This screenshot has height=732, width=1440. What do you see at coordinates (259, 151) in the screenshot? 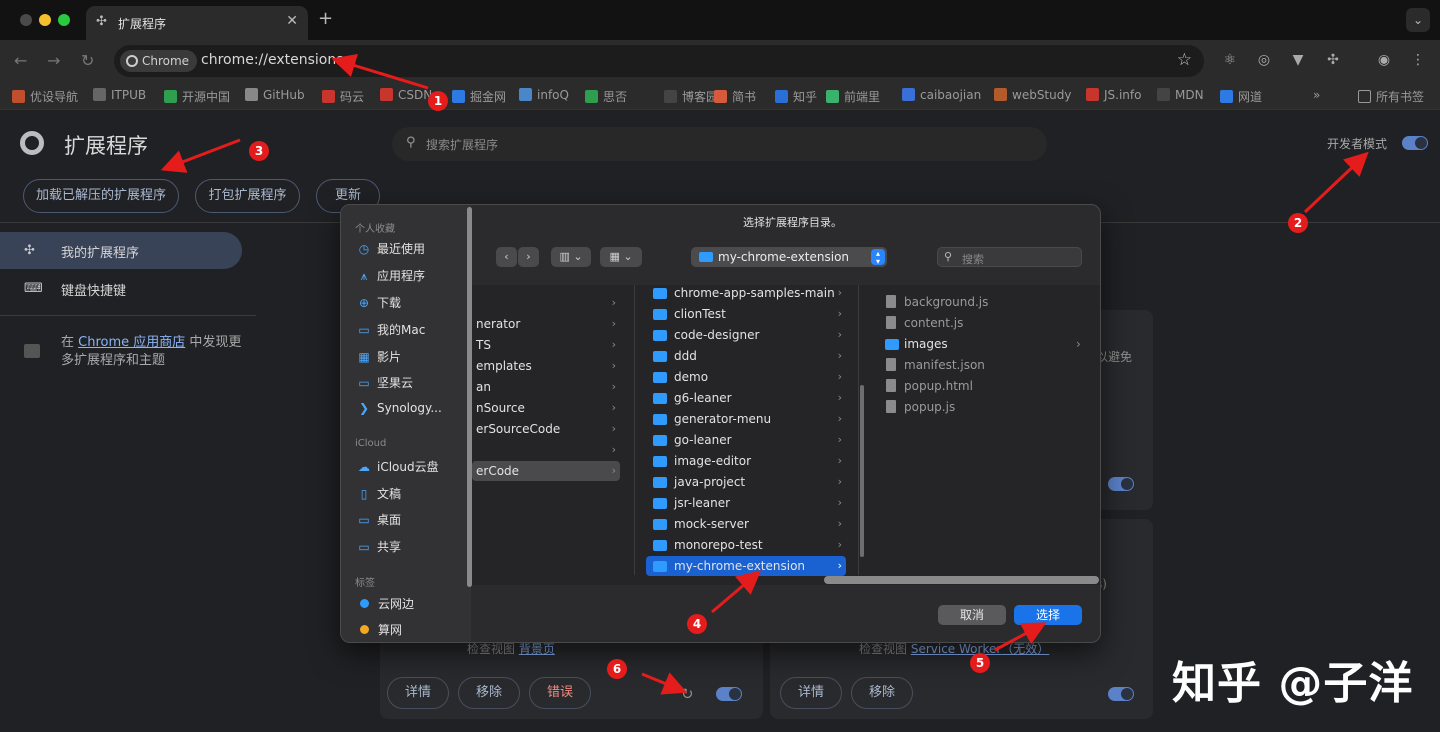
I see `annotation-badge-3: 3` at bounding box center [259, 151].